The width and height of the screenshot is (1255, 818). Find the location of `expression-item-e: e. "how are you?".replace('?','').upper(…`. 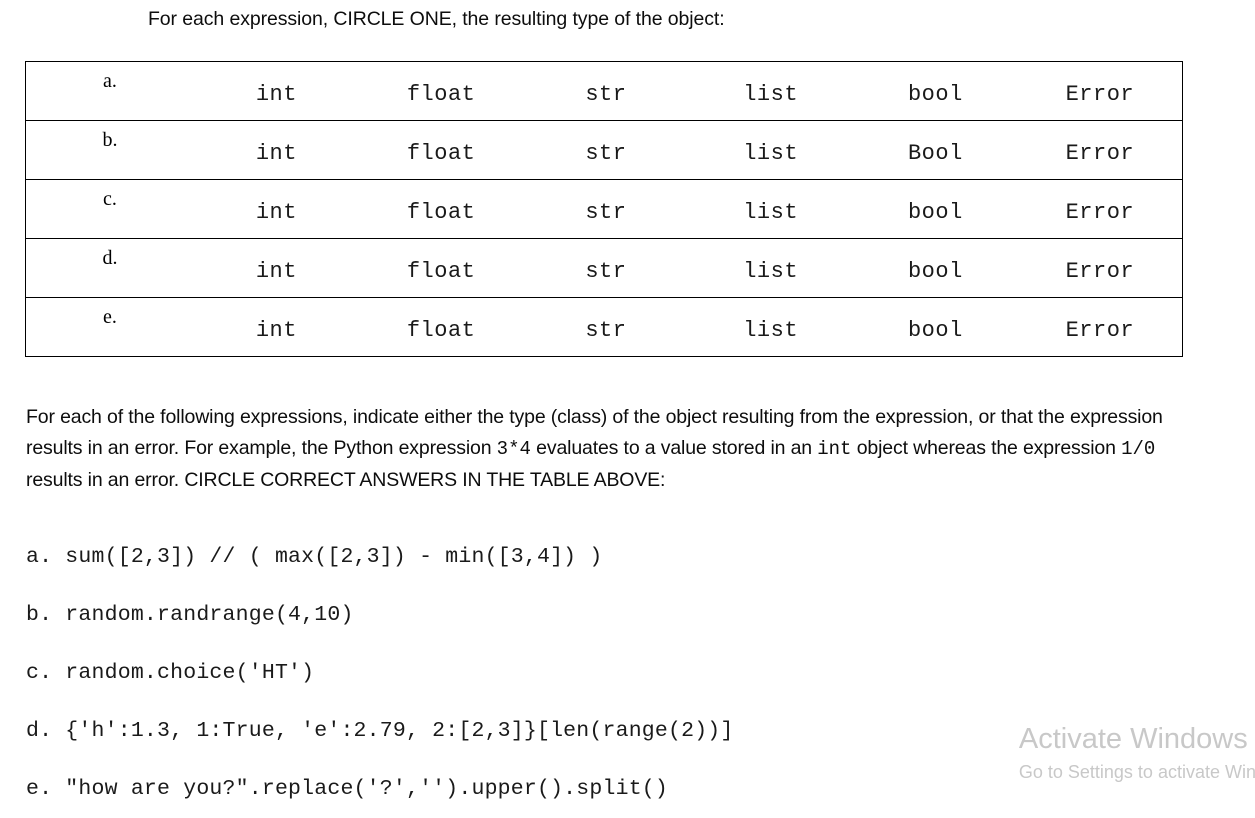

expression-item-e: e. "how are you?".replace('?','').upper(… is located at coordinates (347, 789).